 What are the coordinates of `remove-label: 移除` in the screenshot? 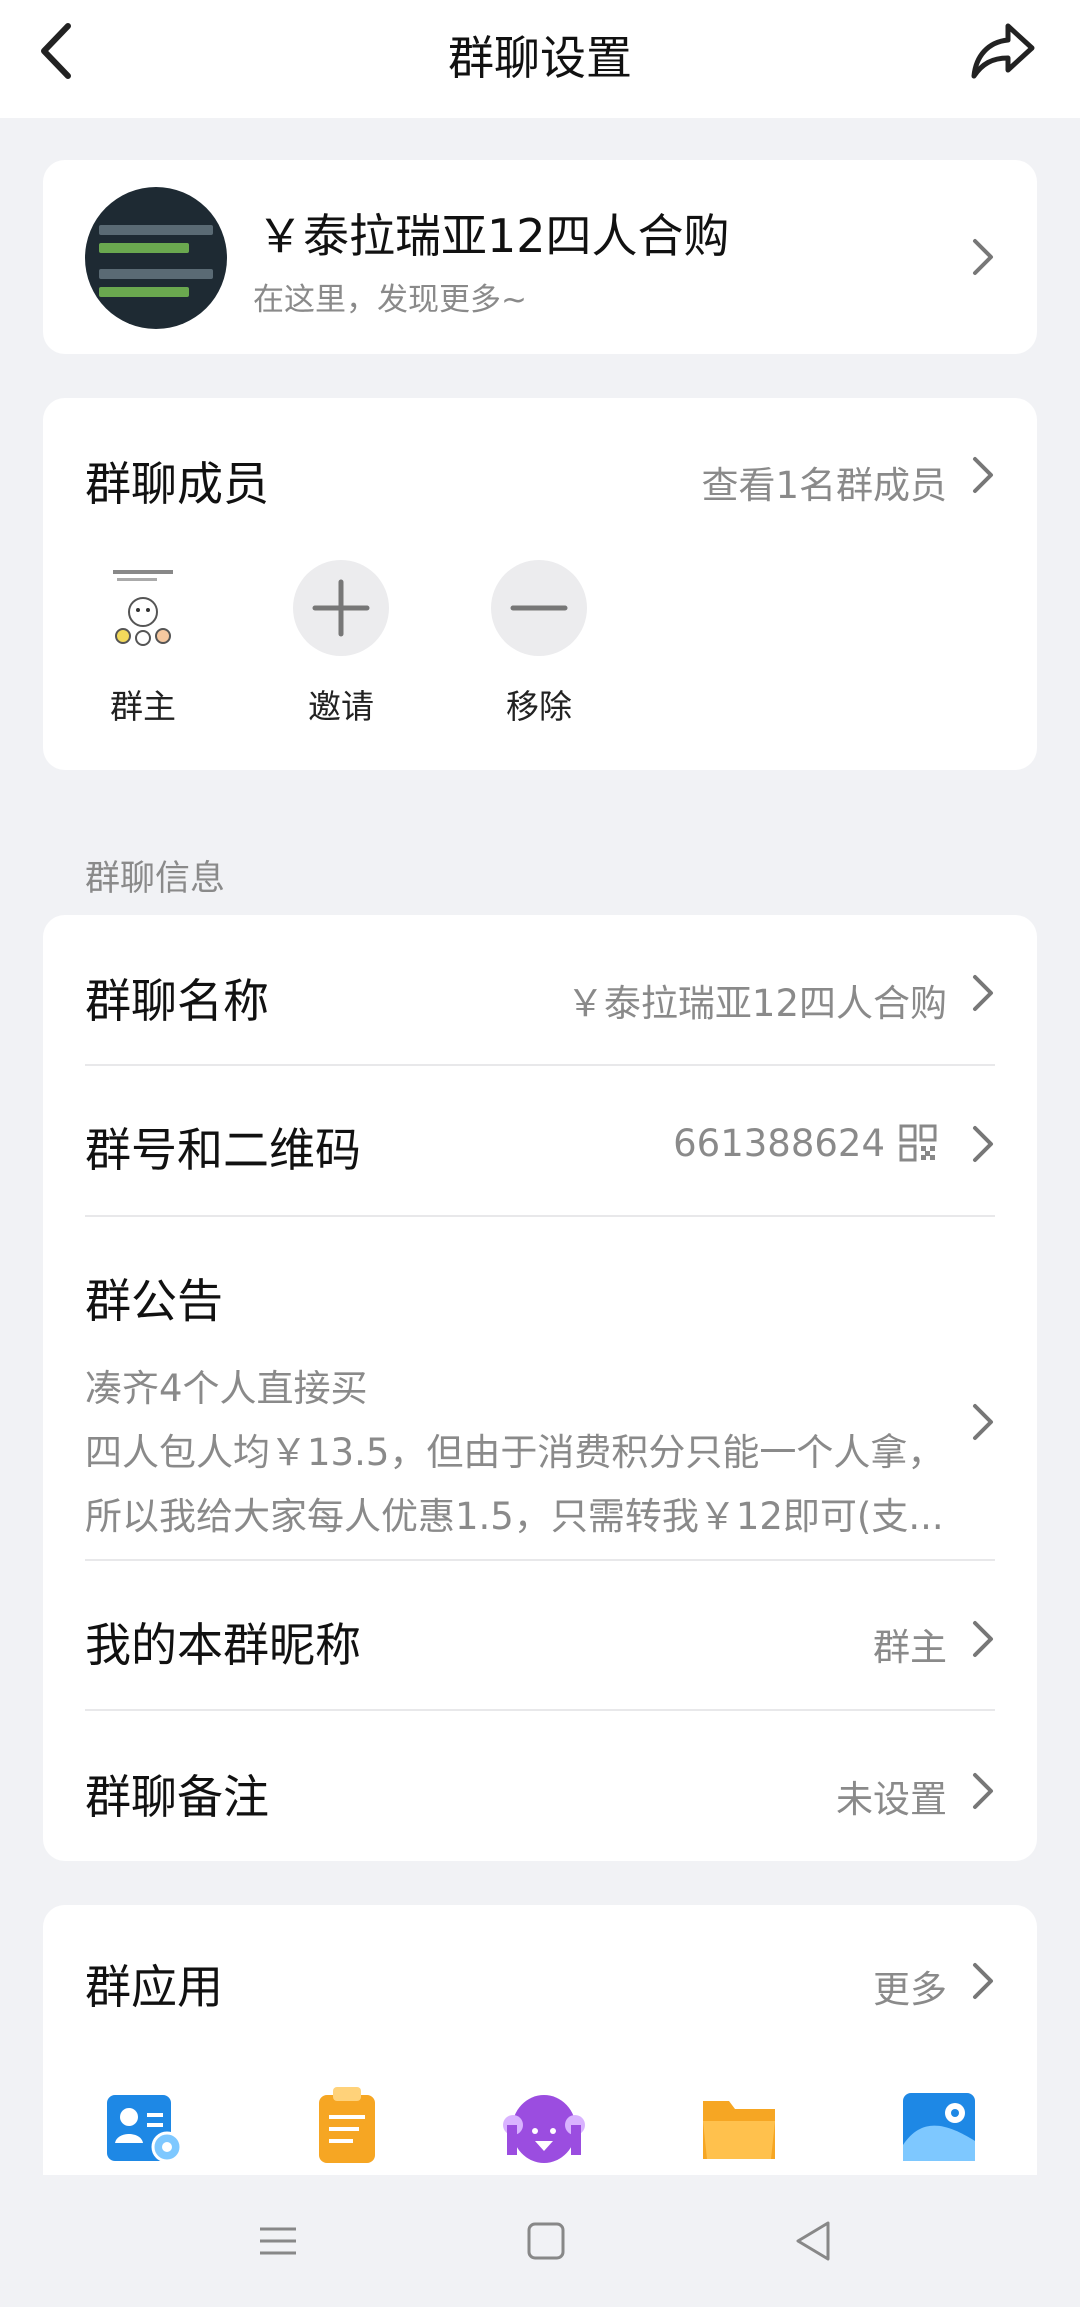 It's located at (539, 706).